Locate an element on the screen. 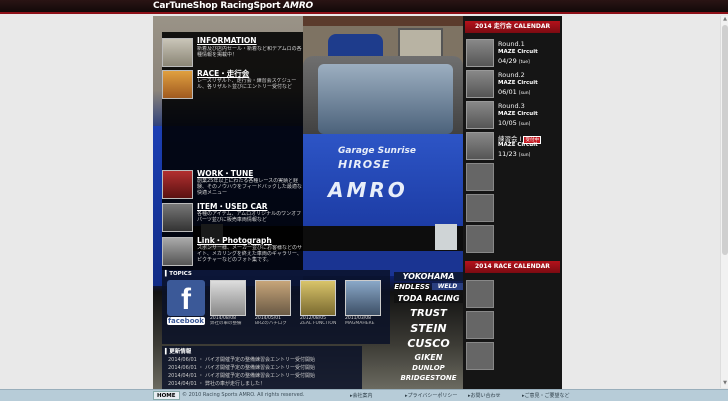 The height and width of the screenshot is (401, 728). hood-sticker-garage: Garage Sunrise is located at coordinates (377, 151).